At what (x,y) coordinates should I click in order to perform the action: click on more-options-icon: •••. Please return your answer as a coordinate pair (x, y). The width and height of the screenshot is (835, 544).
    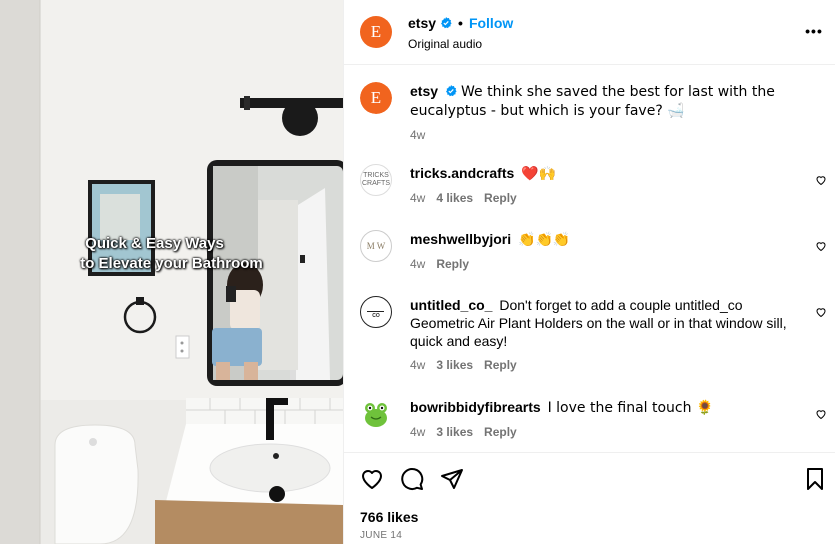
    Looking at the image, I should click on (814, 31).